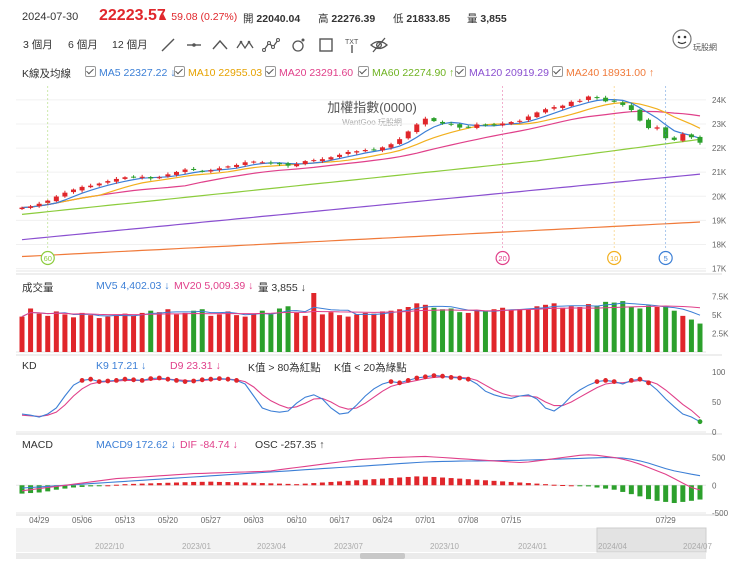 The height and width of the screenshot is (561, 740). Describe the element at coordinates (297, 520) in the screenshot. I see `x-tick-label: 06/10` at that location.